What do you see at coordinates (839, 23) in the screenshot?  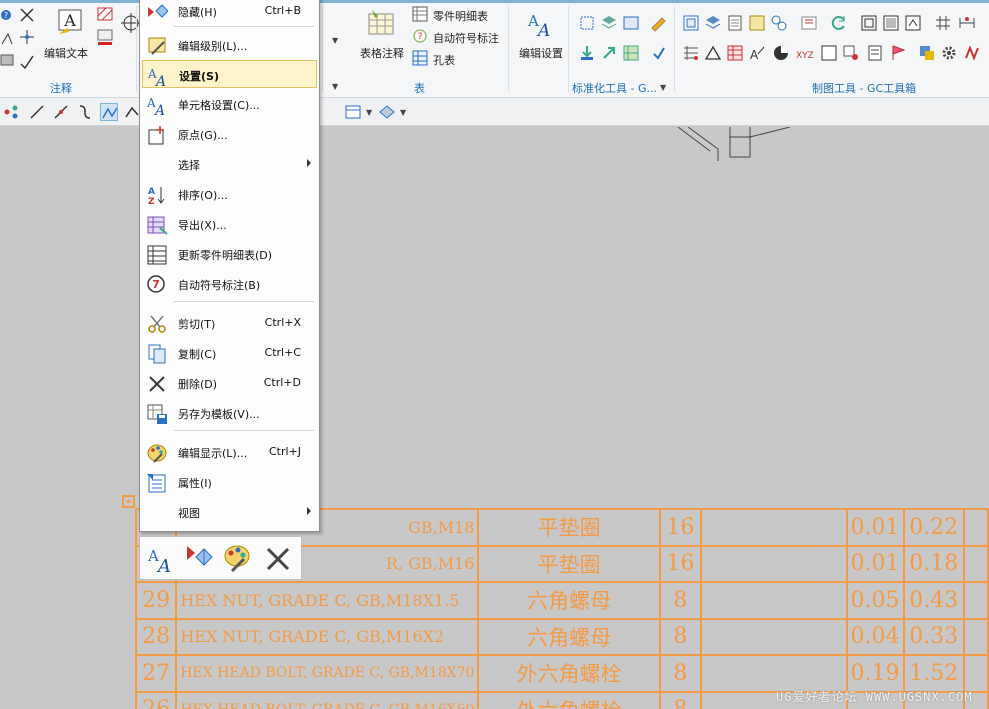 I see `refresh-icon` at bounding box center [839, 23].